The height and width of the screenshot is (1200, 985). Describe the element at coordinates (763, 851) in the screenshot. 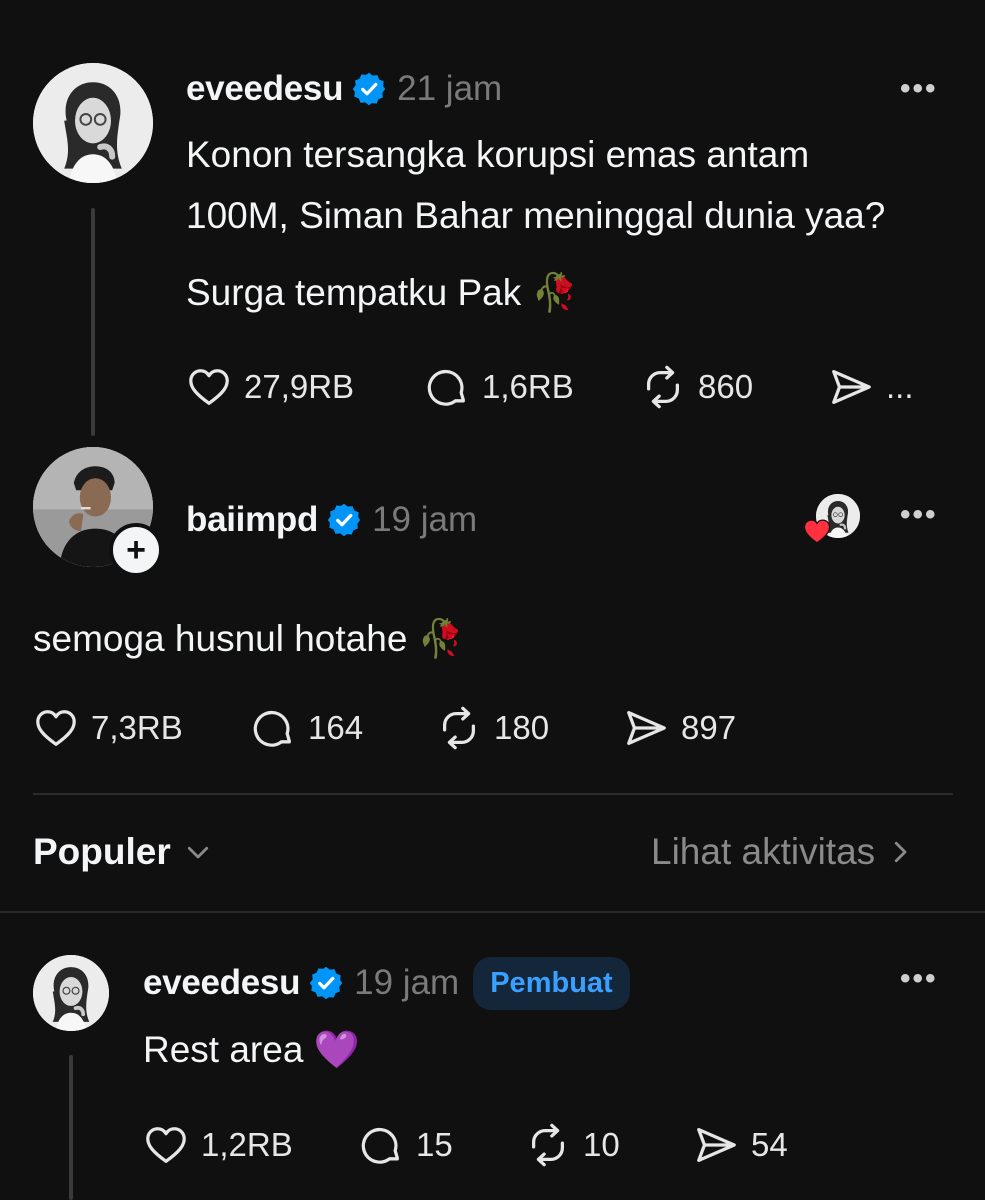

I see `view-activity-label: Lihat aktivitas` at that location.